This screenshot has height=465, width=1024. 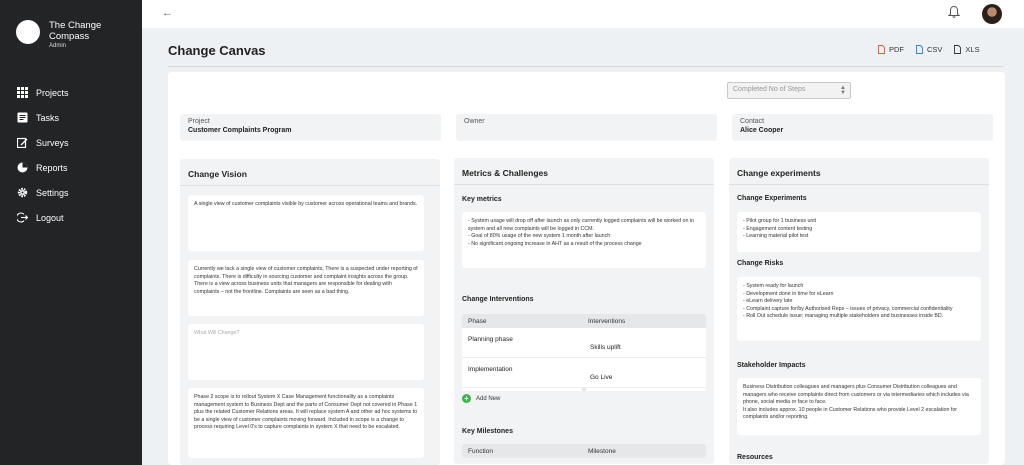 I want to click on export-xls-label: XLS, so click(x=972, y=49).